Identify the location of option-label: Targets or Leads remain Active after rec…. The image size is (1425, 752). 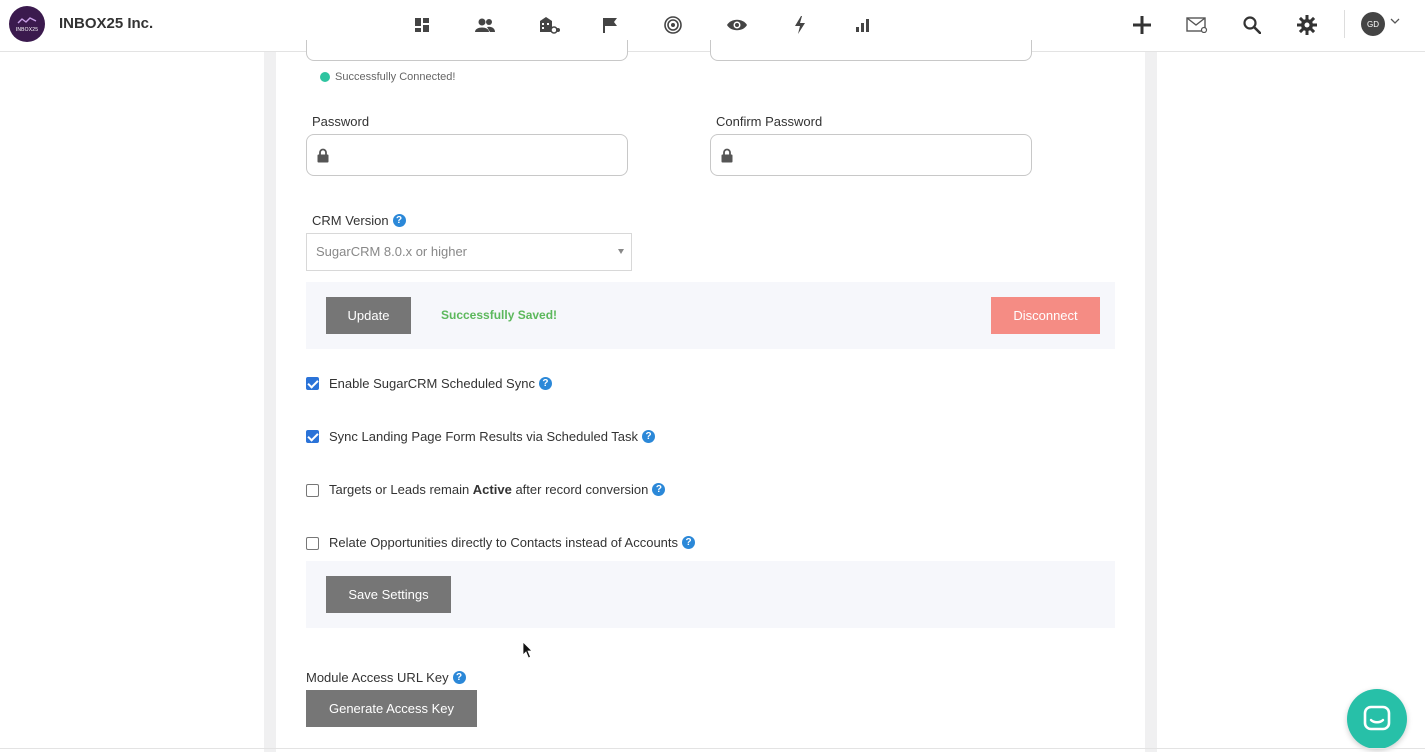
(497, 489).